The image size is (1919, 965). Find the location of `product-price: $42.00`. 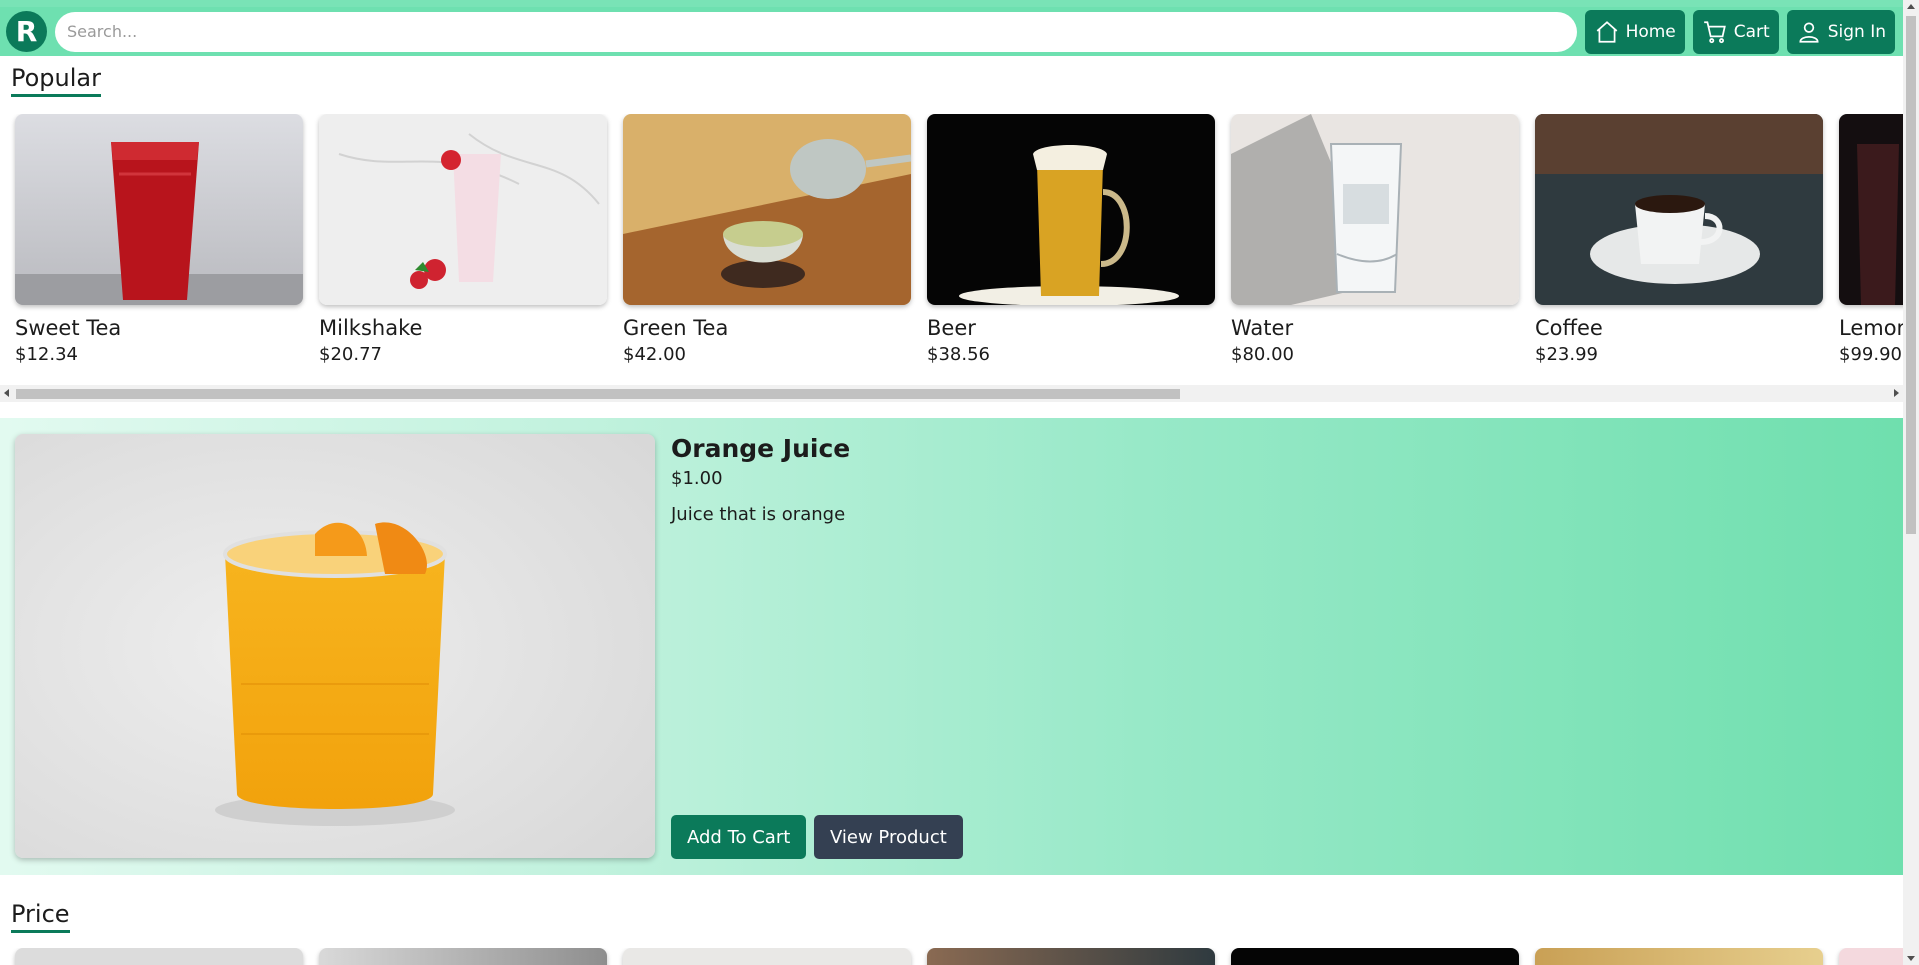

product-price: $42.00 is located at coordinates (654, 354).